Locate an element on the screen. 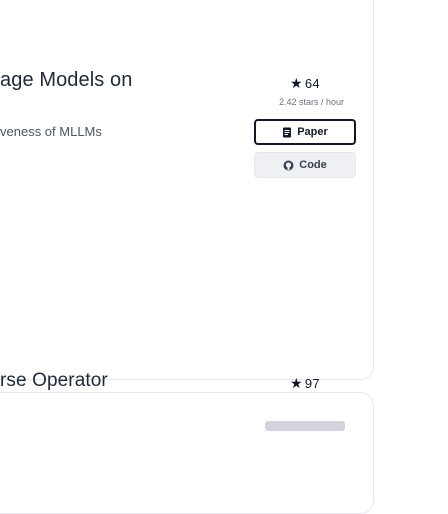 Image resolution: width=448 pixels, height=514 pixels. code-button: Code is located at coordinates (305, 165).